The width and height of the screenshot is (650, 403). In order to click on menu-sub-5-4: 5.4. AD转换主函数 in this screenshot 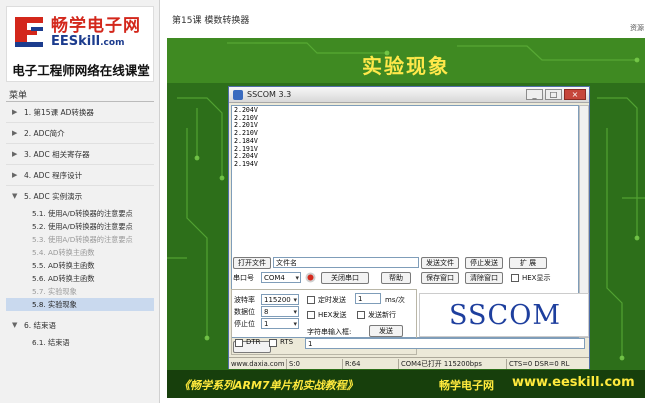, I will do `click(80, 252)`.